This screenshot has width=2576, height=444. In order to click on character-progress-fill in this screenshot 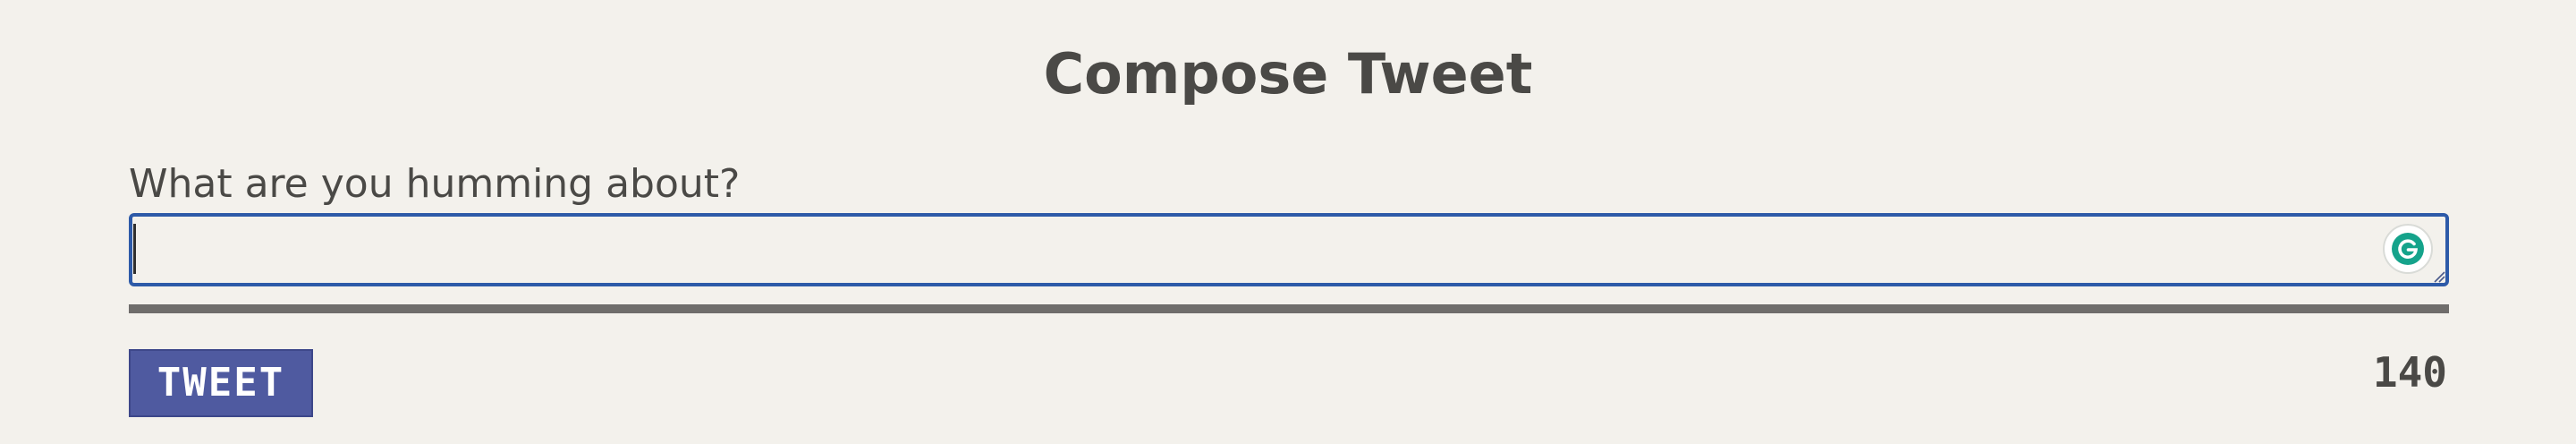, I will do `click(1289, 308)`.